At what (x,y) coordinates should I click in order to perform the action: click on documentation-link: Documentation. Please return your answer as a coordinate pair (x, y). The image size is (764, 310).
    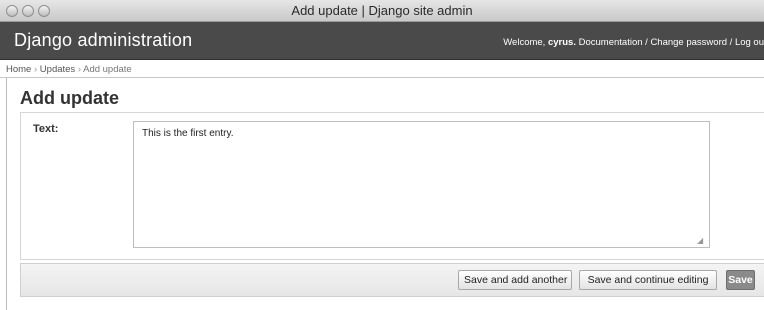
    Looking at the image, I should click on (611, 42).